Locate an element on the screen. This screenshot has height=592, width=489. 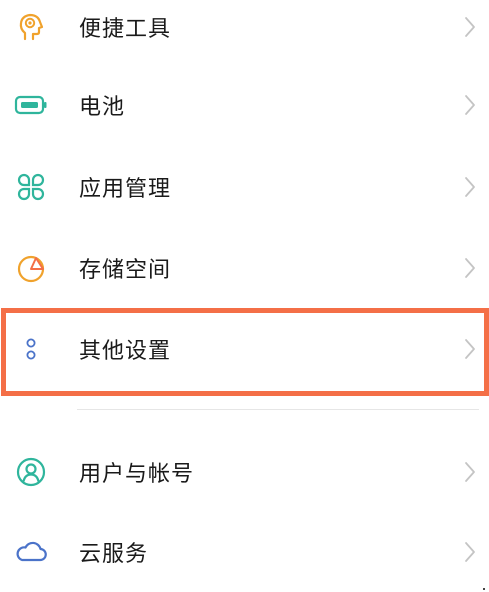
storage-icon is located at coordinates (31, 268).